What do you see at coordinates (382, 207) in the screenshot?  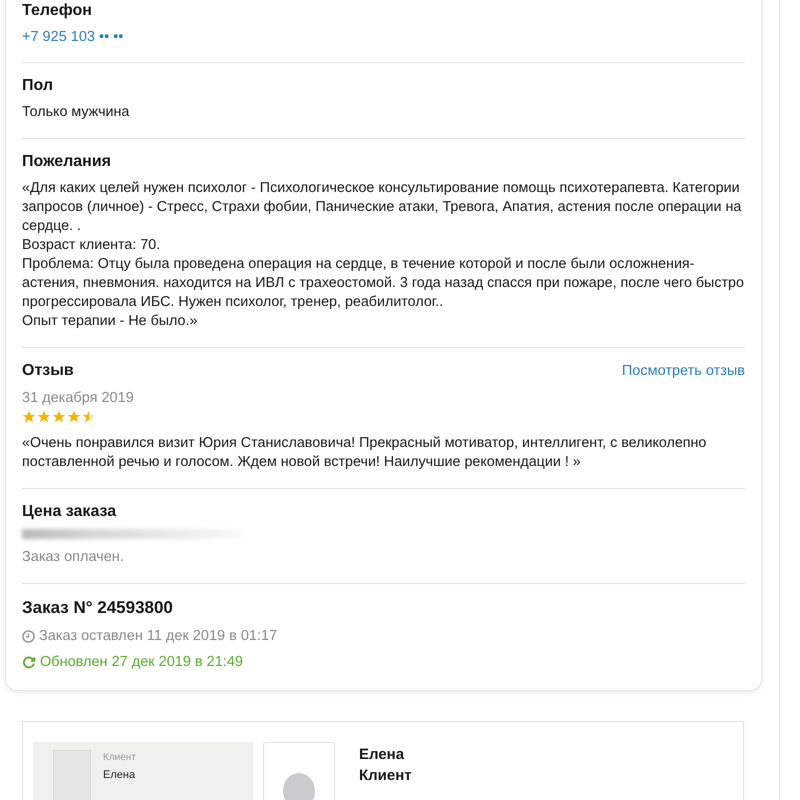 I see `text-paragraph: «Для каких целей нужен психолог - Психологическое консультирование помощь психотерапевта. Категории запросов (личное) - Стресс, Страхи фобии, Панические атаки, Тревога, Апатия, астения после операции на сердце. .` at bounding box center [382, 207].